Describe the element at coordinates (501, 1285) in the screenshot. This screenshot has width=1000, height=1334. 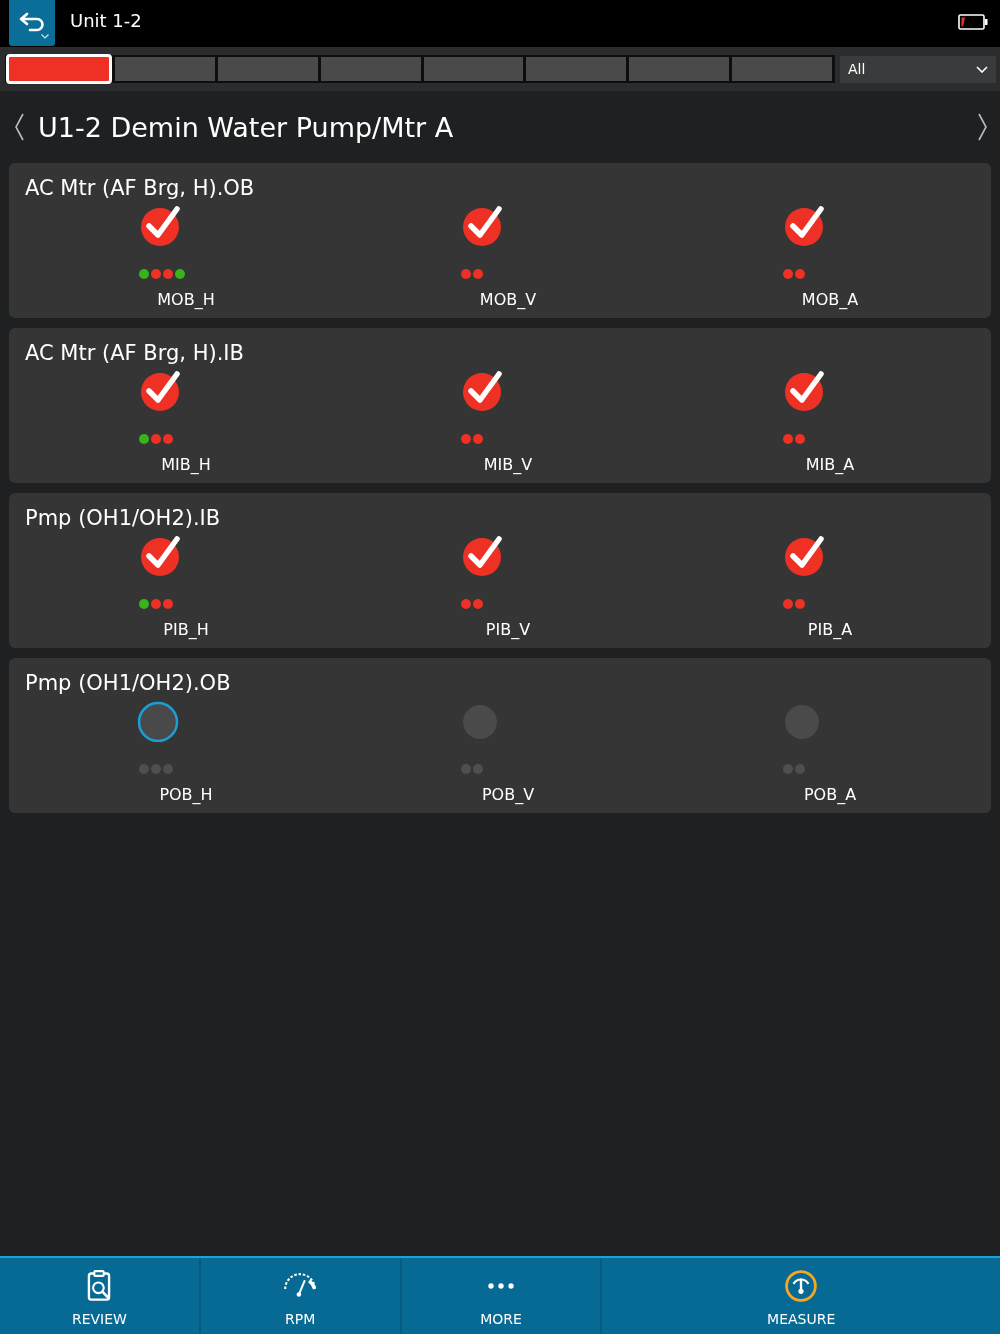
I see `more-icon` at that location.